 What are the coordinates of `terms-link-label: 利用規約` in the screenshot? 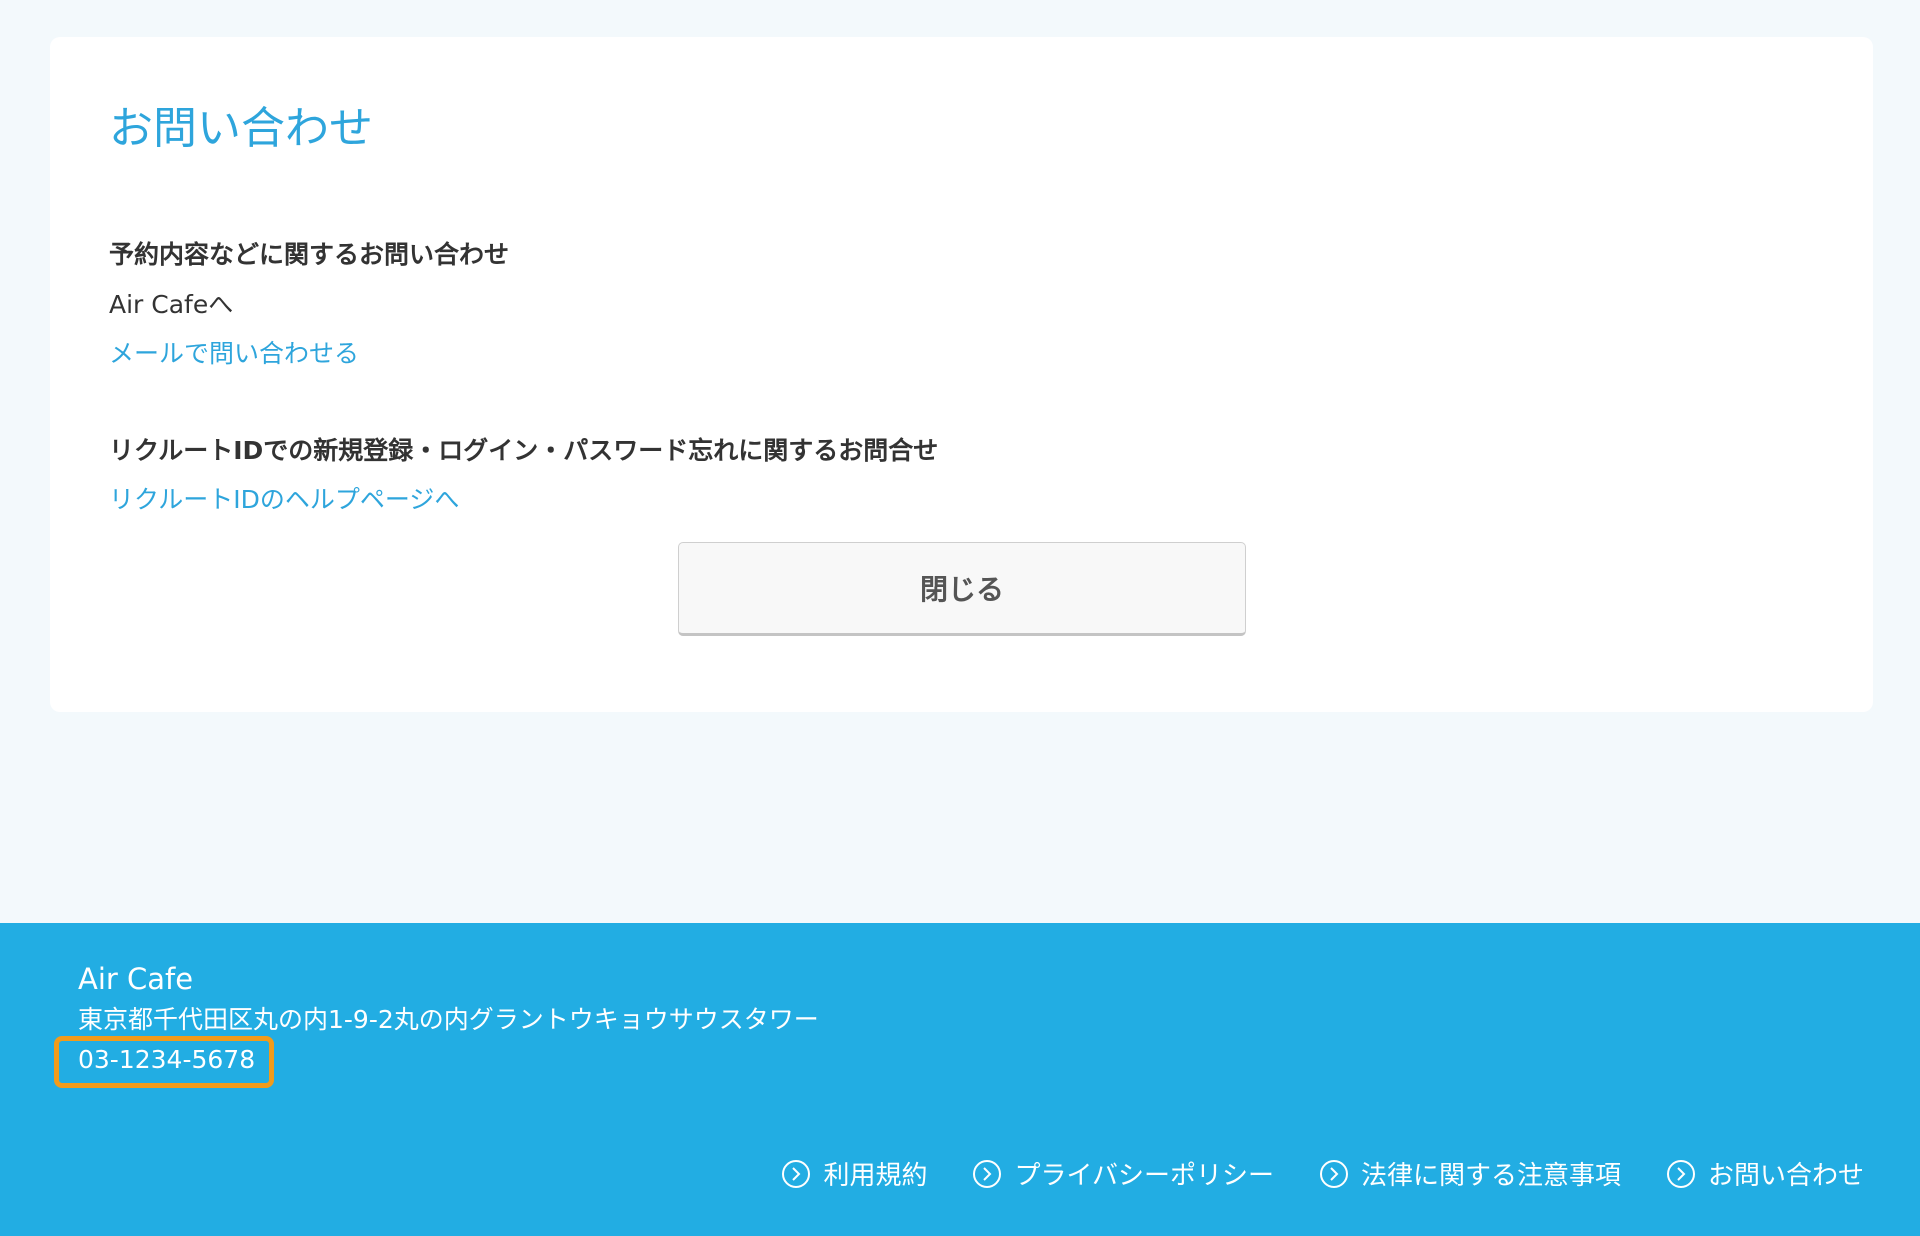 It's located at (875, 1176).